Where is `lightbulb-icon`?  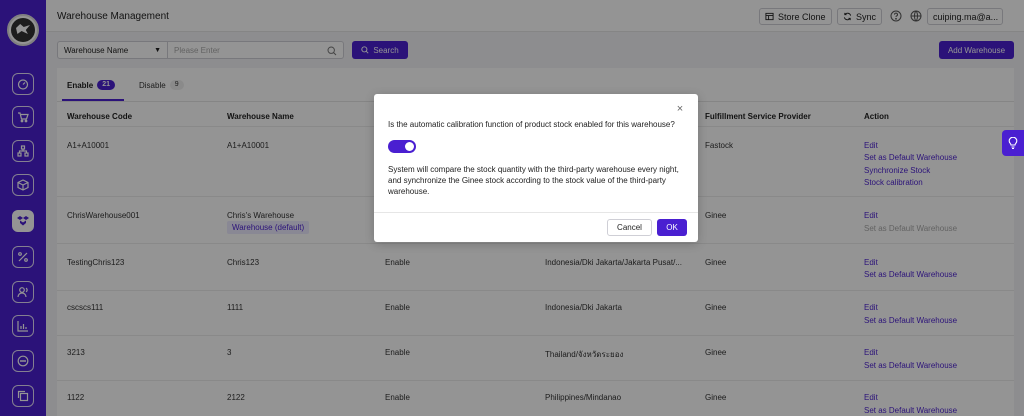 lightbulb-icon is located at coordinates (1013, 143).